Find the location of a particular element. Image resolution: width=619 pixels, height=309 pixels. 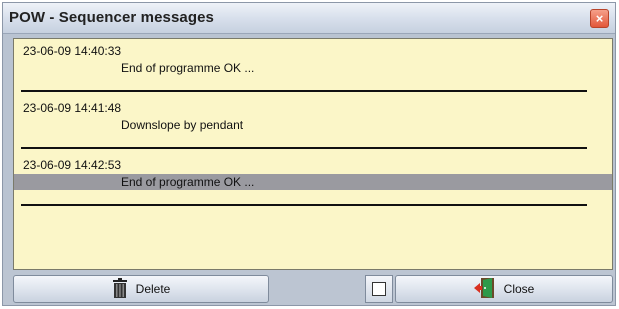

message-timestamp: 23-06-09 14:42:53 is located at coordinates (72, 165).